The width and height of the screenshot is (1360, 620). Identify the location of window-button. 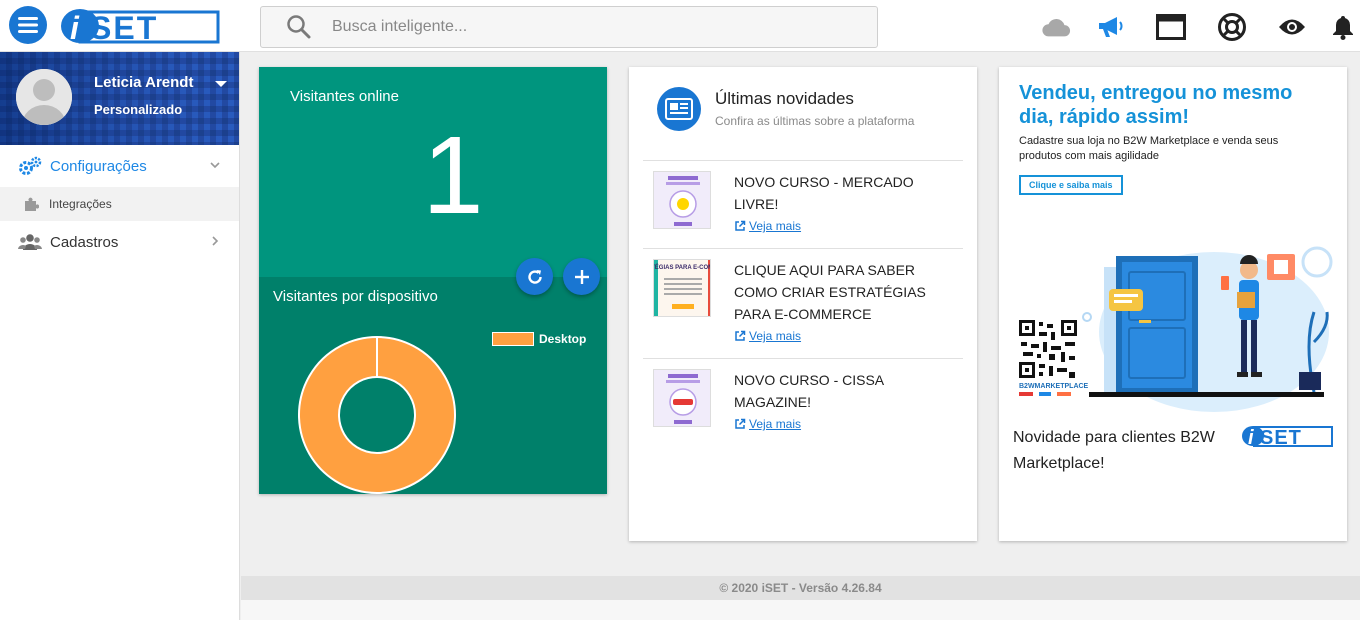
(1171, 27).